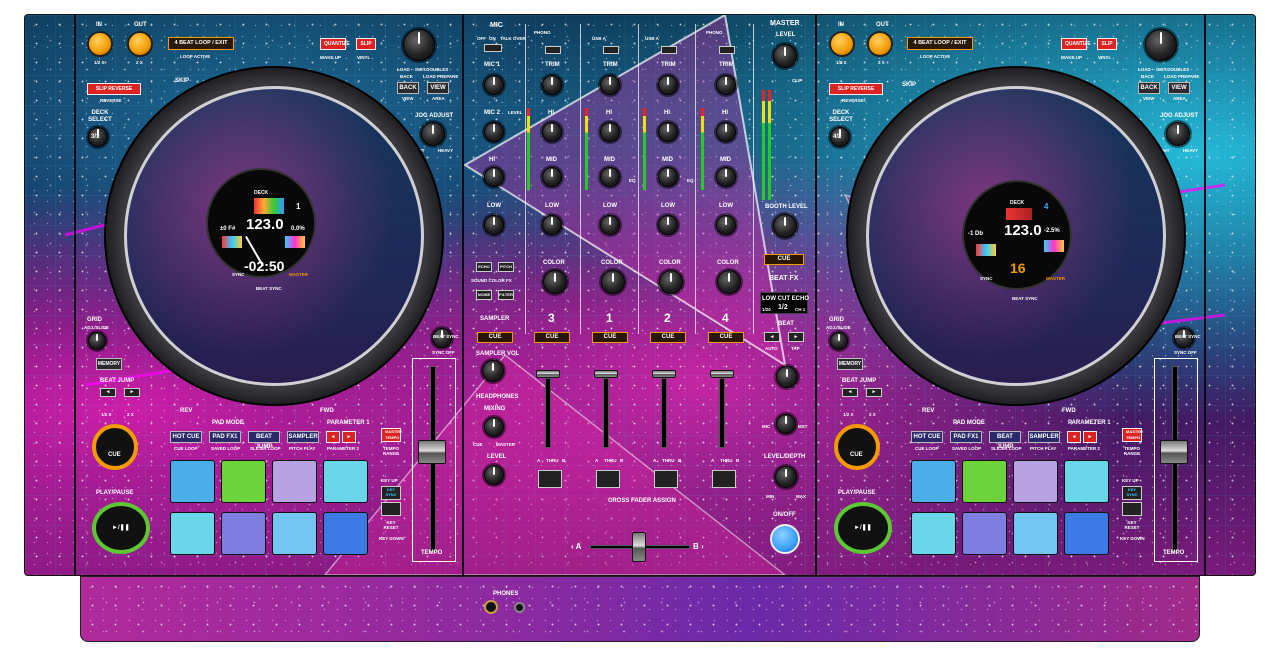 The image size is (1280, 654). I want to click on fx-select-knob, so click(787, 377).